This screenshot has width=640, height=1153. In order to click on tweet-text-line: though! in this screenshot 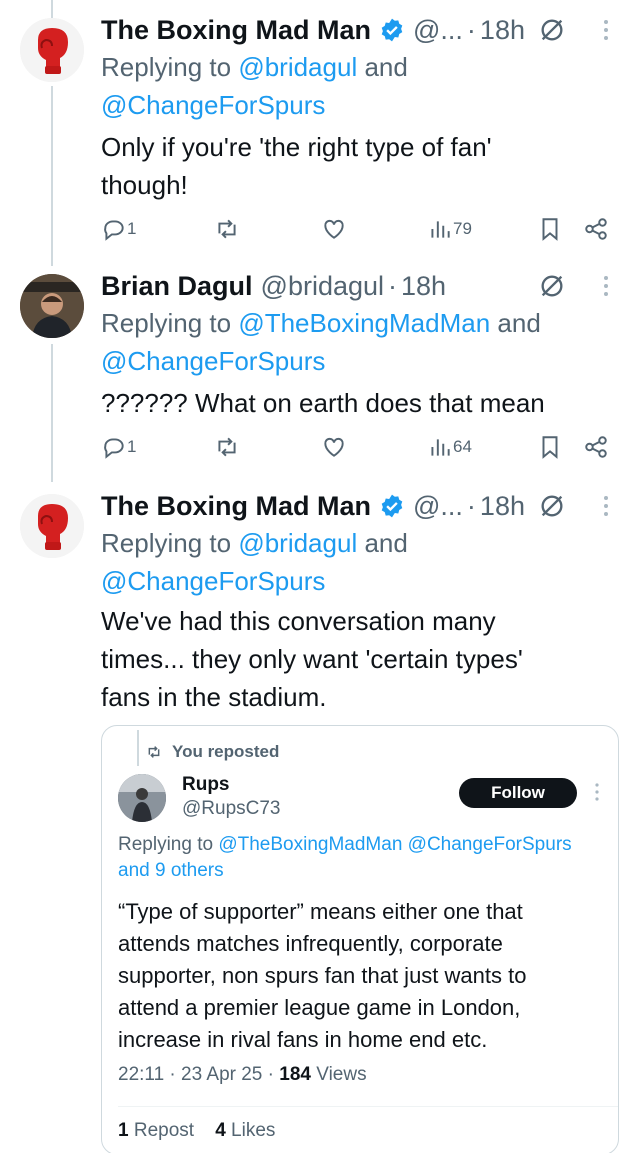, I will do `click(144, 185)`.